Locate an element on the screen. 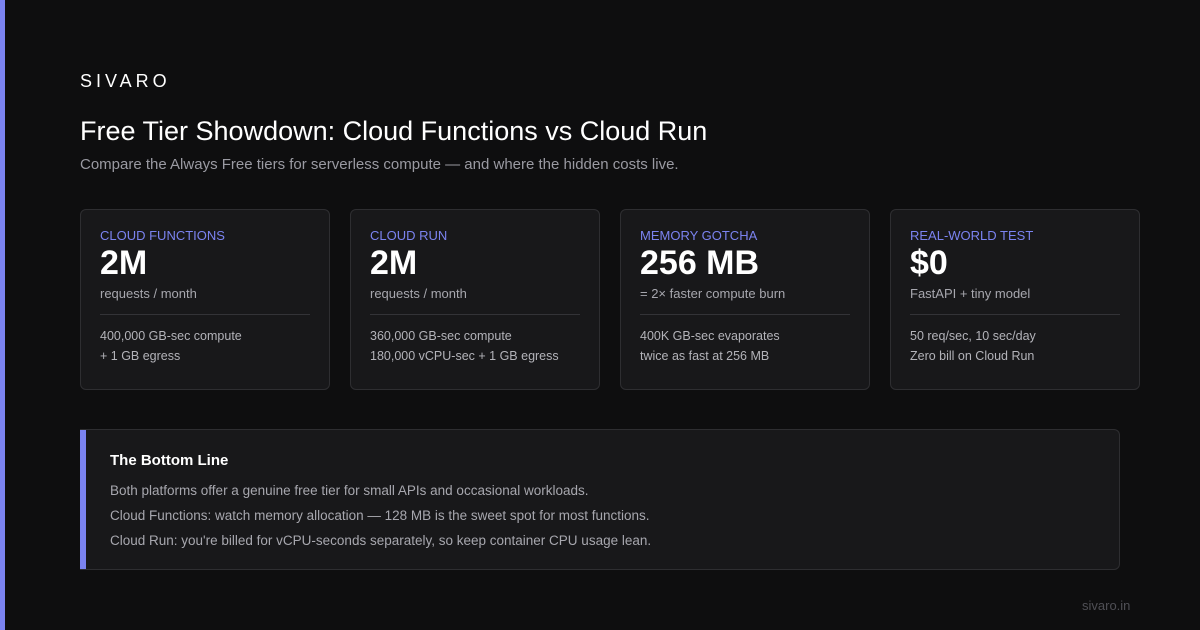 This screenshot has height=630, width=1200. card-unit: = 2× faster compute burn is located at coordinates (713, 293).